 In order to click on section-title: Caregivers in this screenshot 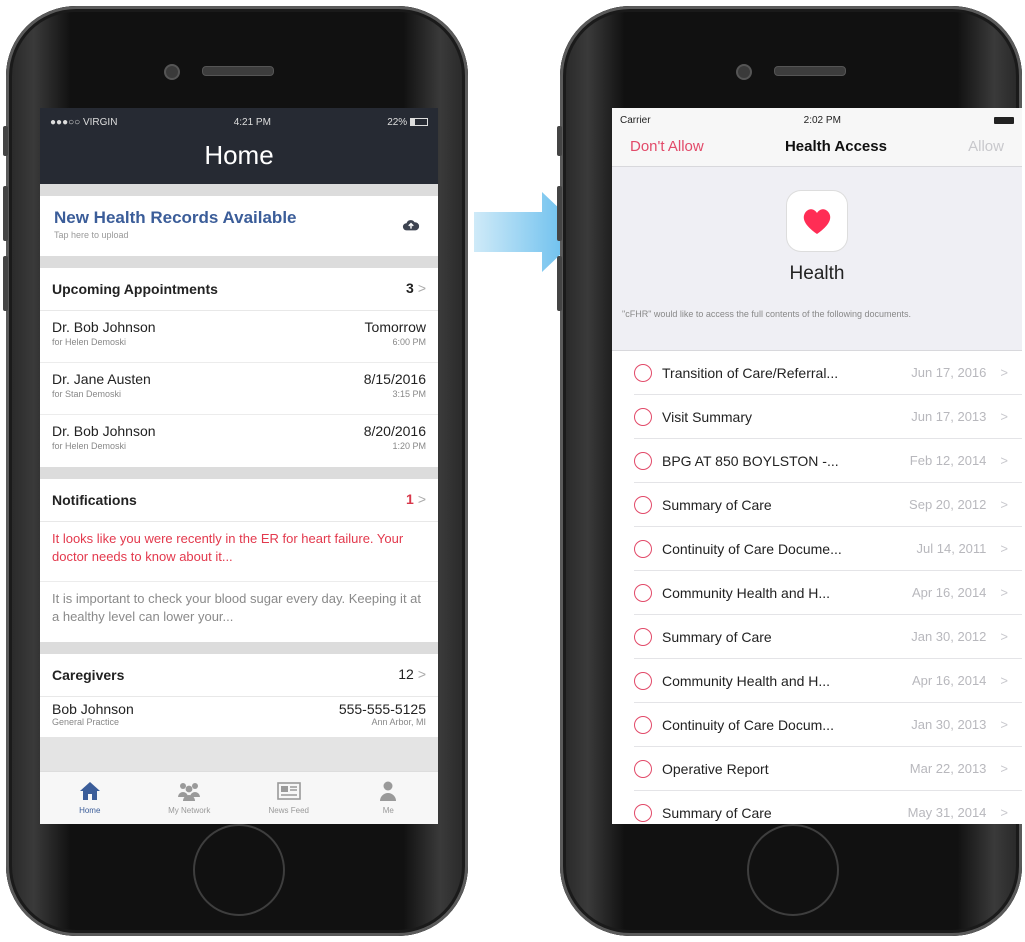, I will do `click(88, 675)`.